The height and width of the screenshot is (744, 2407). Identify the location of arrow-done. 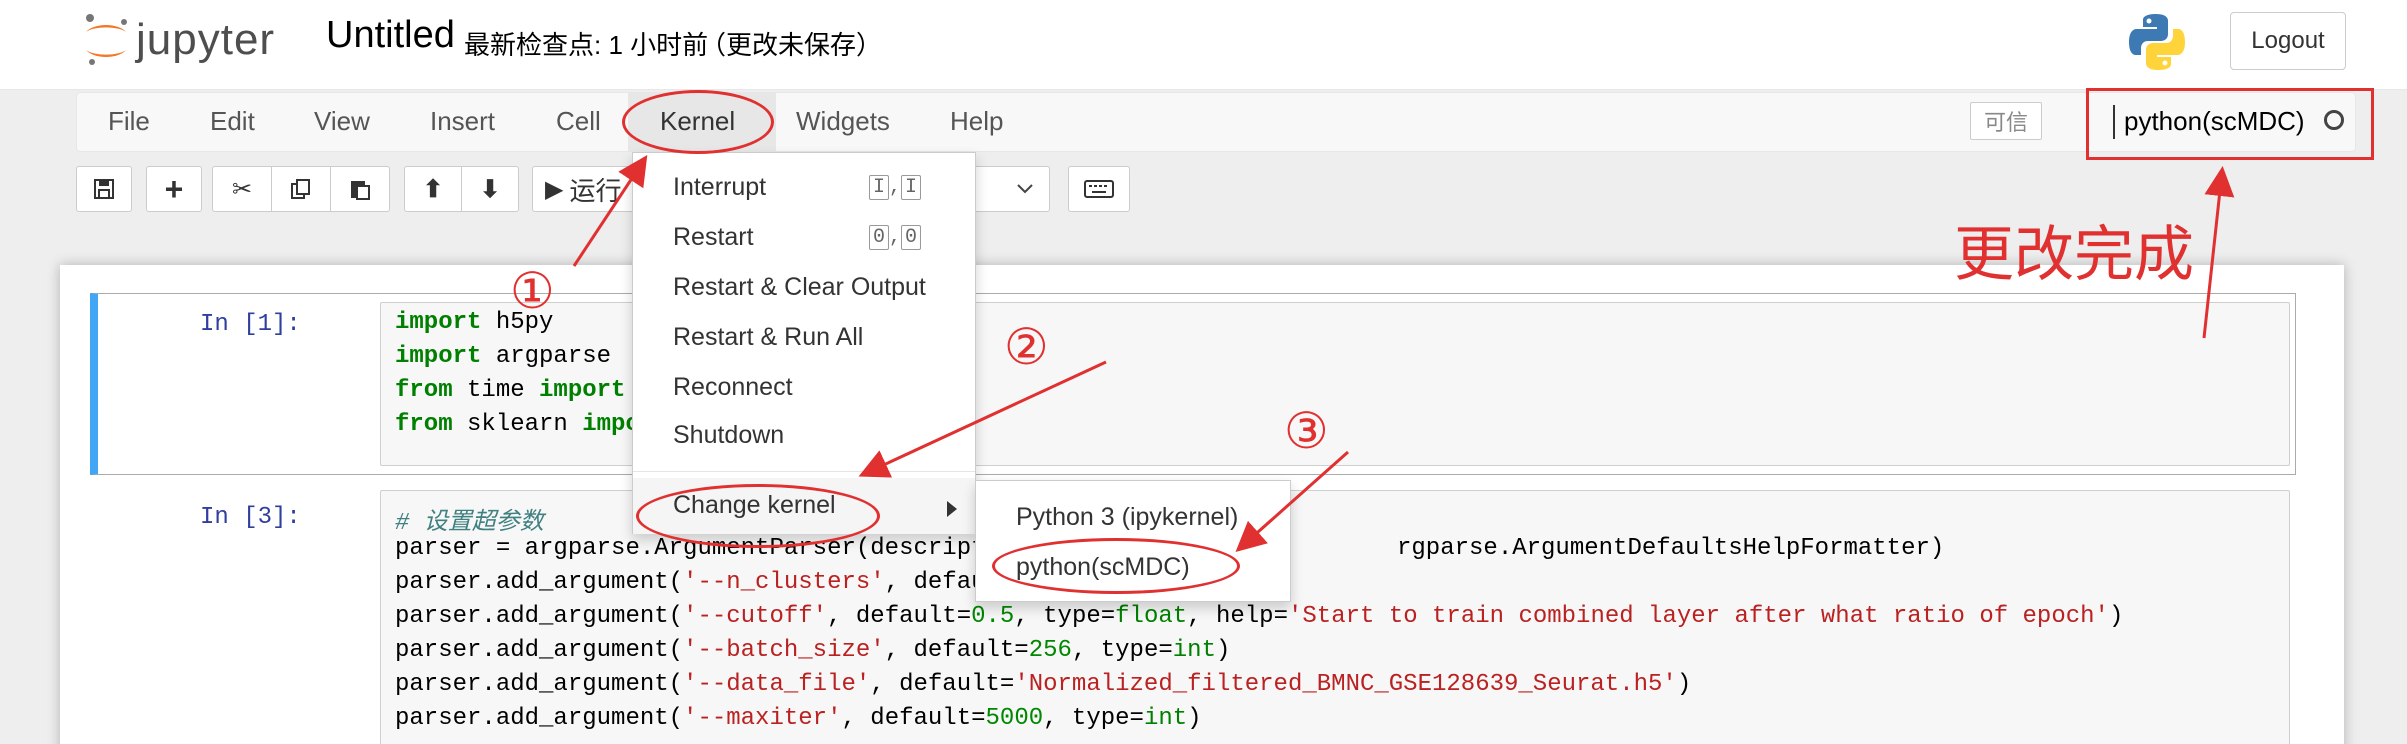
(2218, 252).